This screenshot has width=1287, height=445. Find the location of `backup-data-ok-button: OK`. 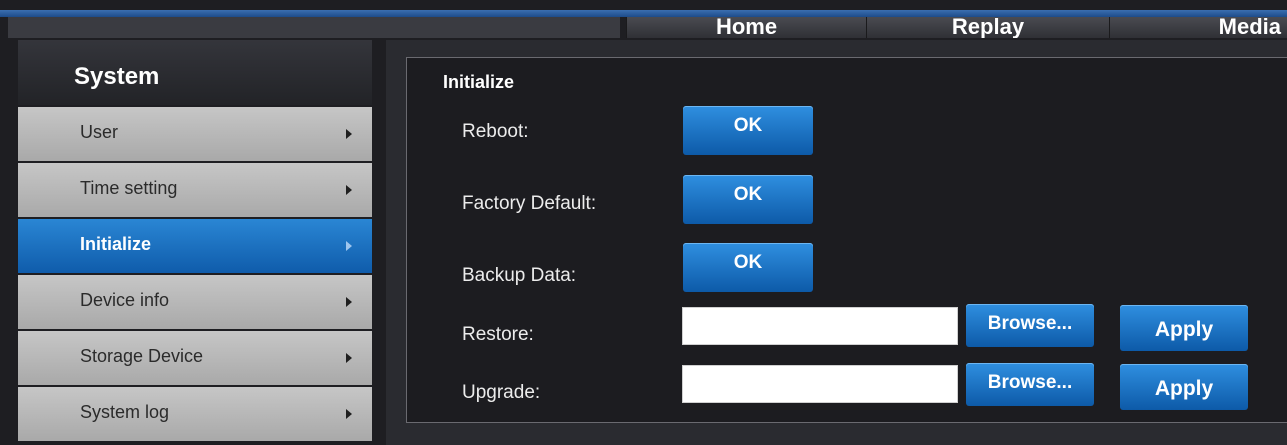

backup-data-ok-button: OK is located at coordinates (748, 267).